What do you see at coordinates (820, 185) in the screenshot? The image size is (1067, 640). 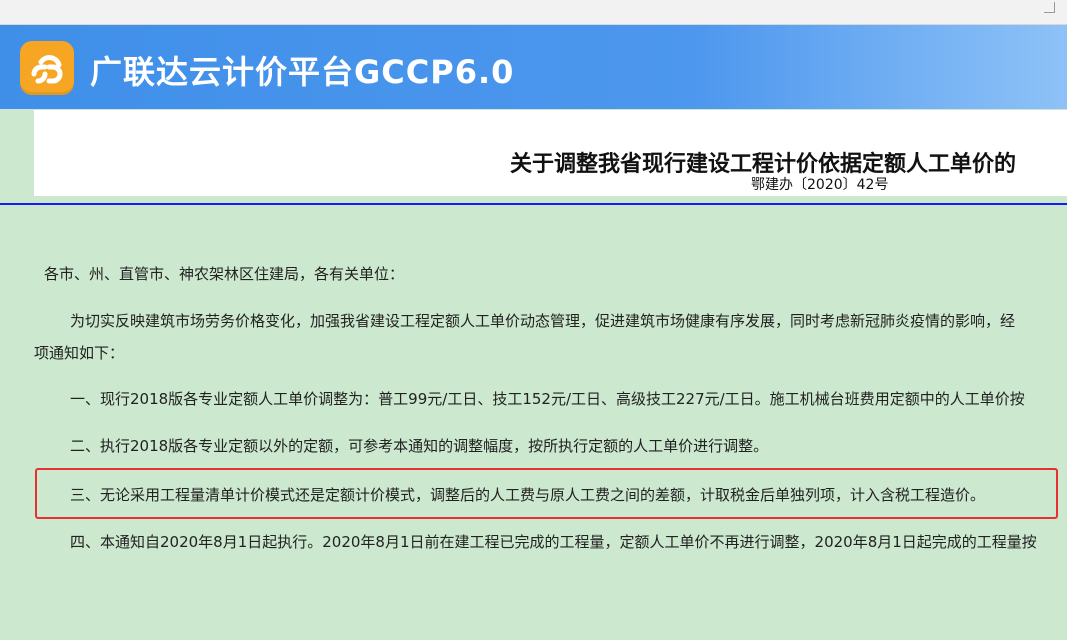 I see `document-number: 鄂建办〔2020〕42号` at bounding box center [820, 185].